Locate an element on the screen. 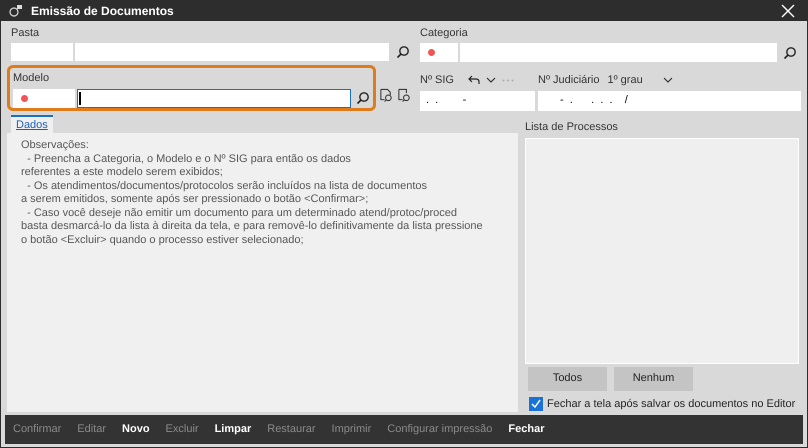  field-label: Modelo is located at coordinates (31, 78).